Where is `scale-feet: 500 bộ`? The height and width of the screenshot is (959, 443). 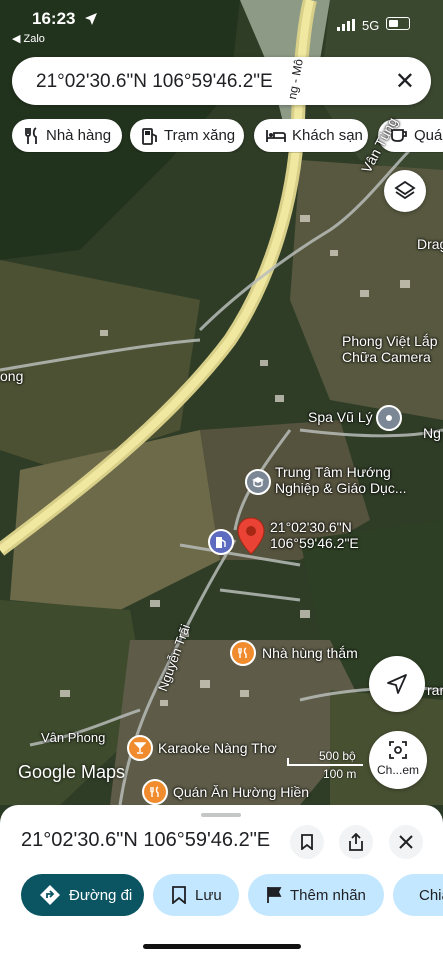 scale-feet: 500 bộ is located at coordinates (337, 756).